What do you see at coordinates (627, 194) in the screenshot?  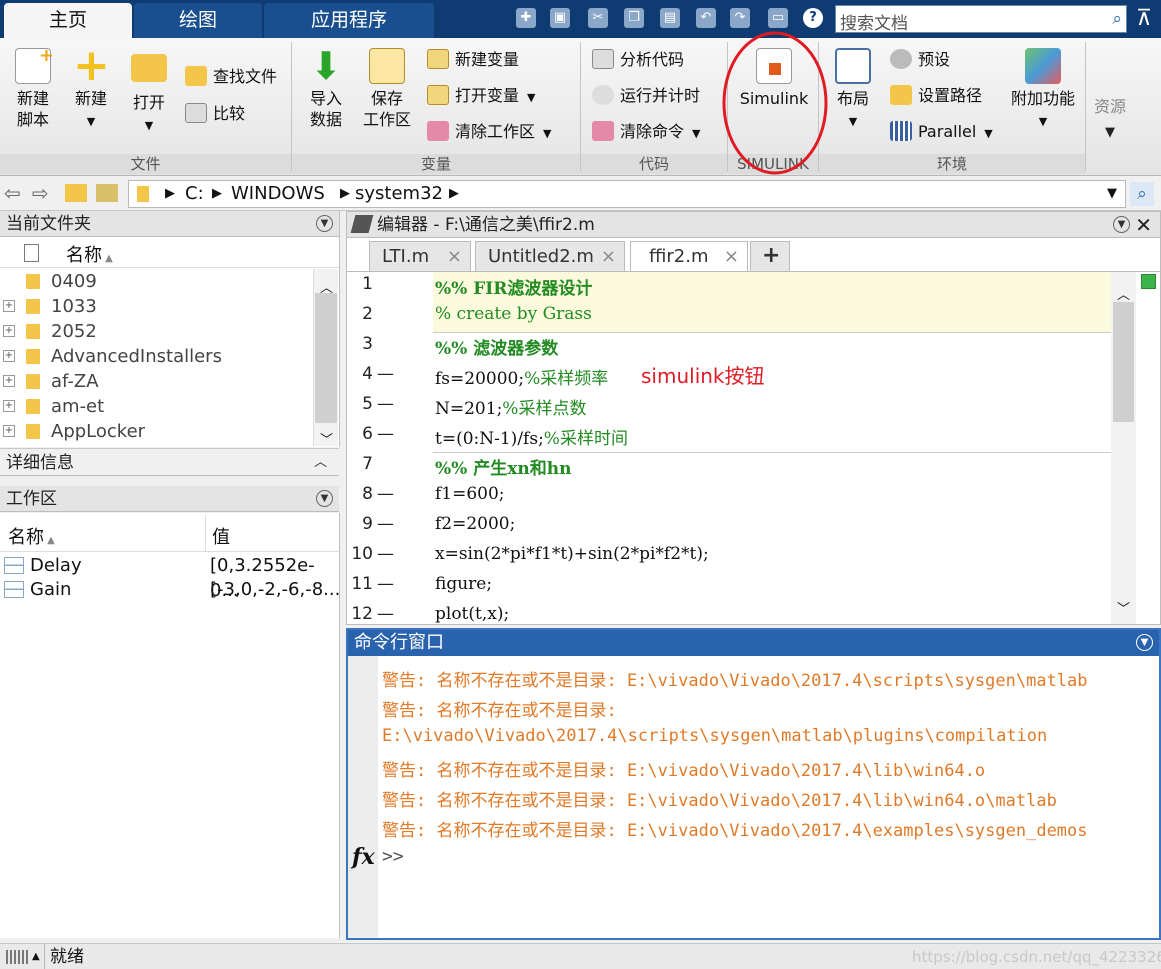 I see `path-field: ▶ C: ▶ WINDOWS ▶ system32 ▶ ▼` at bounding box center [627, 194].